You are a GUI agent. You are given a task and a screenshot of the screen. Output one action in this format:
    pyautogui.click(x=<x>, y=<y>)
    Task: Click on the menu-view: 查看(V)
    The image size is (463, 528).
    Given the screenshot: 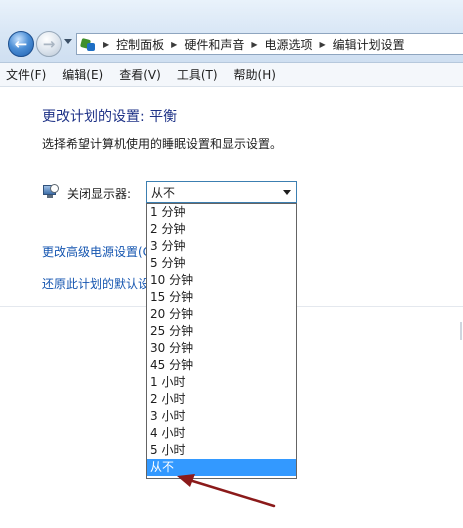 What is the action you would take?
    pyautogui.click(x=140, y=74)
    